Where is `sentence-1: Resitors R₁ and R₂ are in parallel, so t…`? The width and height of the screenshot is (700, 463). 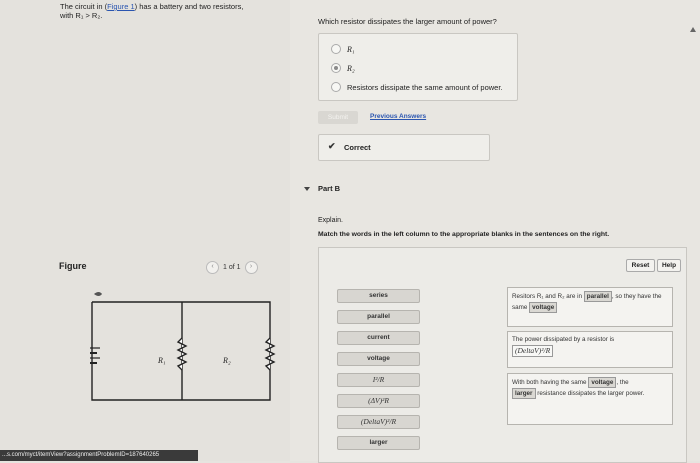
sentence-1: Resitors R₁ and R₂ are in parallel, so t… is located at coordinates (590, 307).